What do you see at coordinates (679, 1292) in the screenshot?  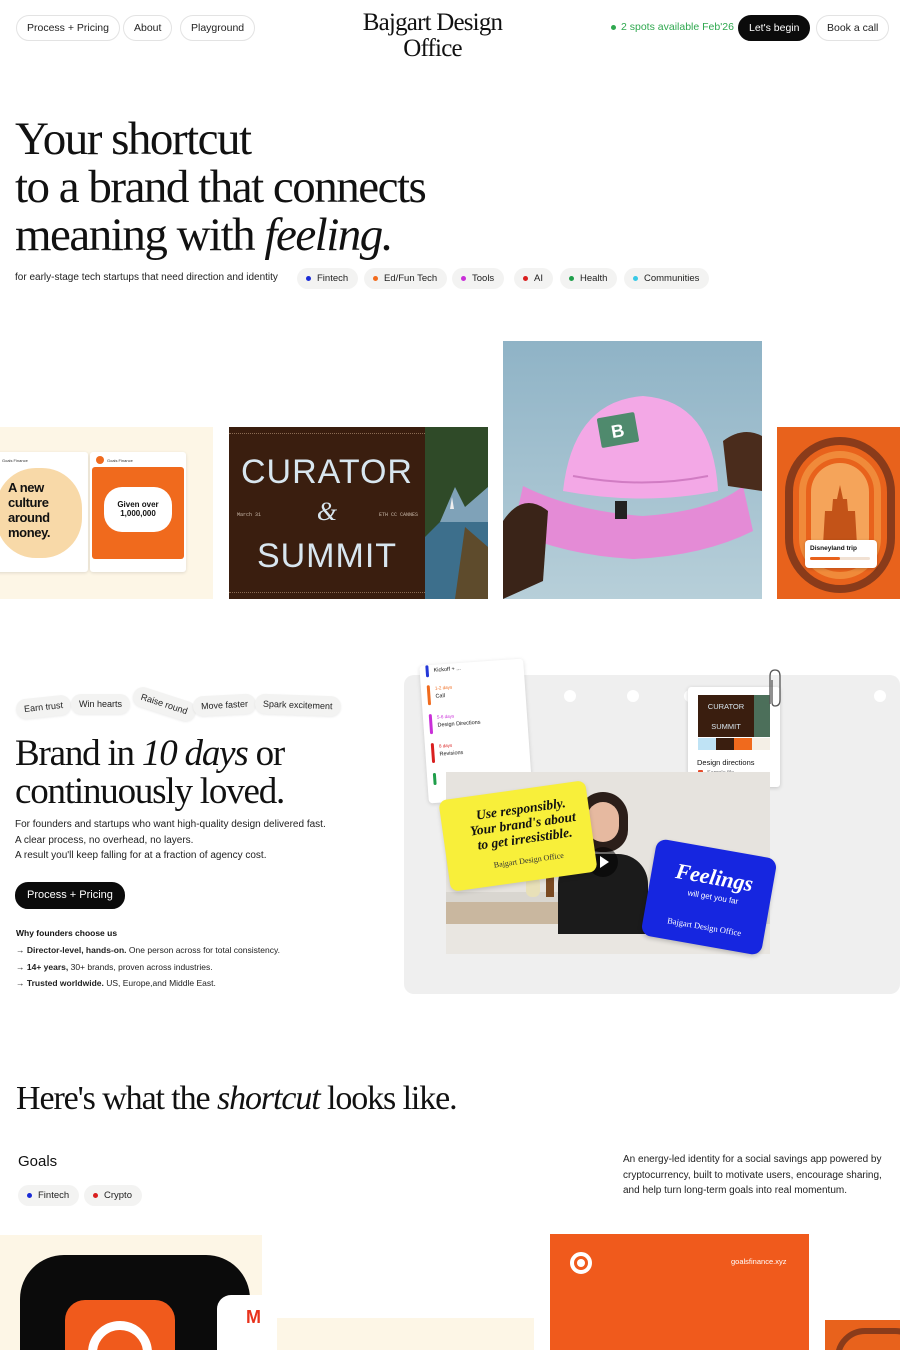 I see `goals-brand-card: goalsfinance.xyz` at bounding box center [679, 1292].